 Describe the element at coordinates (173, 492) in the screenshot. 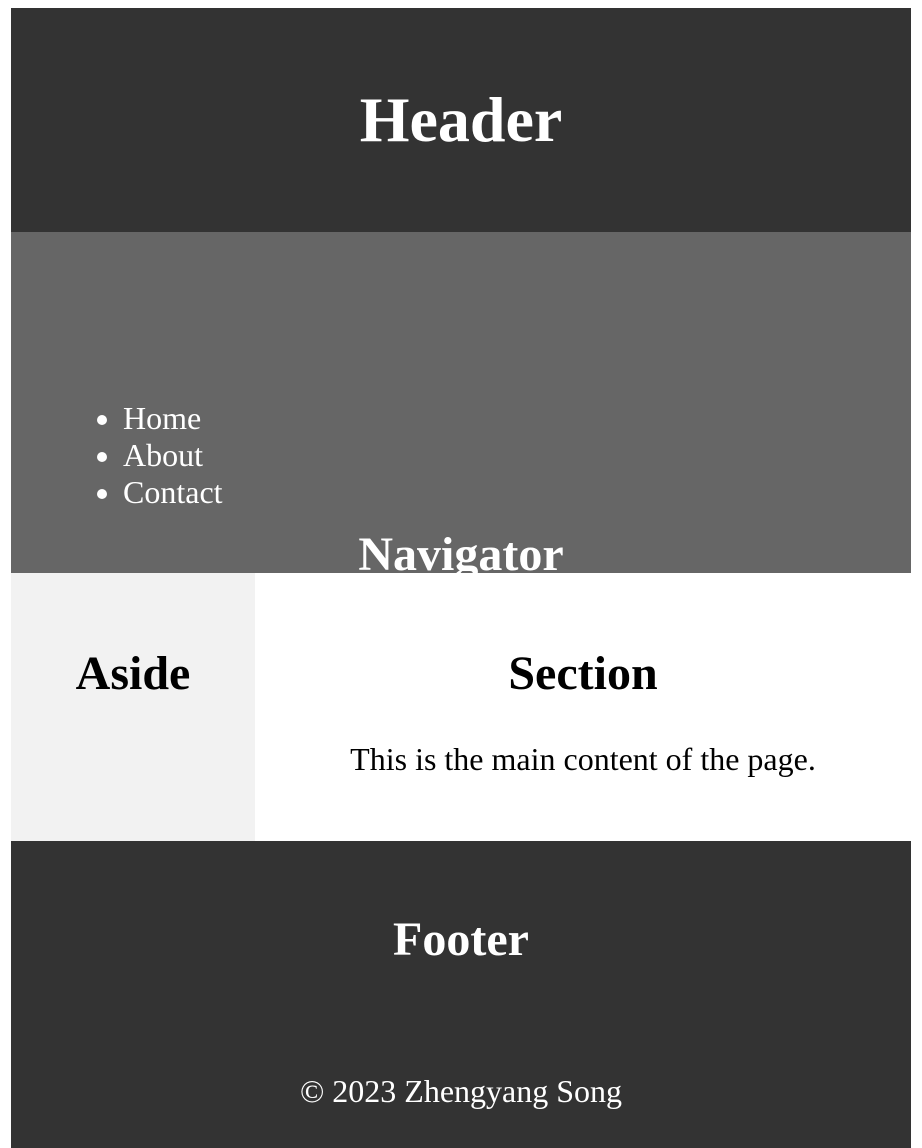

I see `nav-item-contact: Contact` at that location.